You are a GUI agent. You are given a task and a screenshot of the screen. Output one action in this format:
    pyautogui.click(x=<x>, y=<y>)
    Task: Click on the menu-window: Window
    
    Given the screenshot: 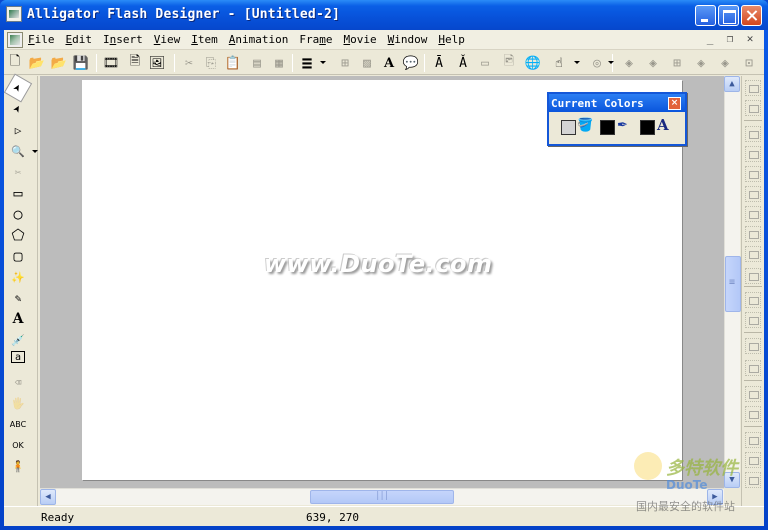 What is the action you would take?
    pyautogui.click(x=408, y=40)
    